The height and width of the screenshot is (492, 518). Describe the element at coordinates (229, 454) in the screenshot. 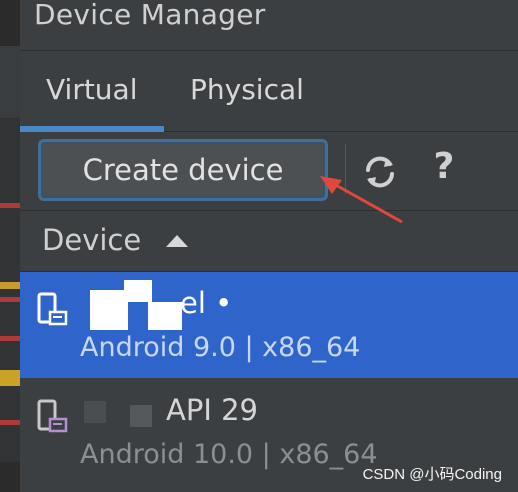

I see `device-subtitle: Android 10.0 | x86_64` at that location.